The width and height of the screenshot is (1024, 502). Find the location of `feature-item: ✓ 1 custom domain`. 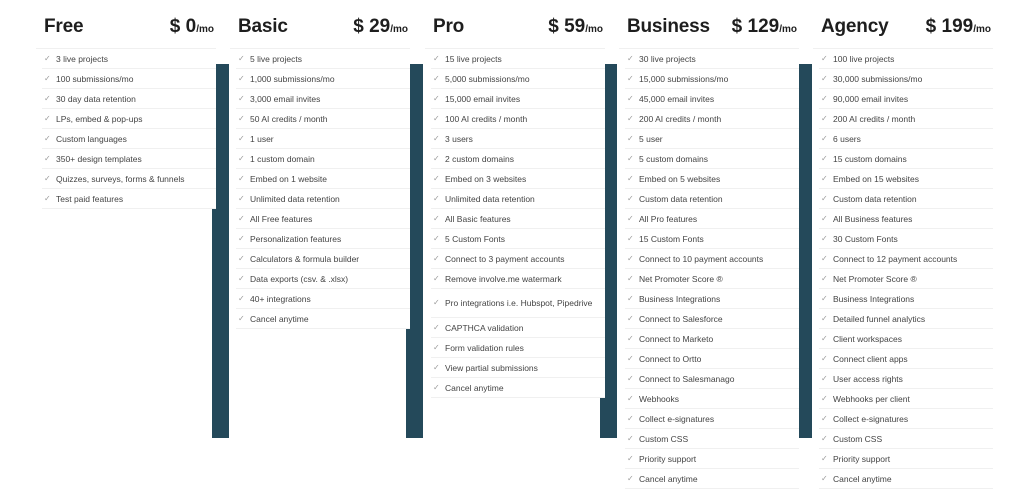

feature-item: ✓ 1 custom domain is located at coordinates (323, 159).